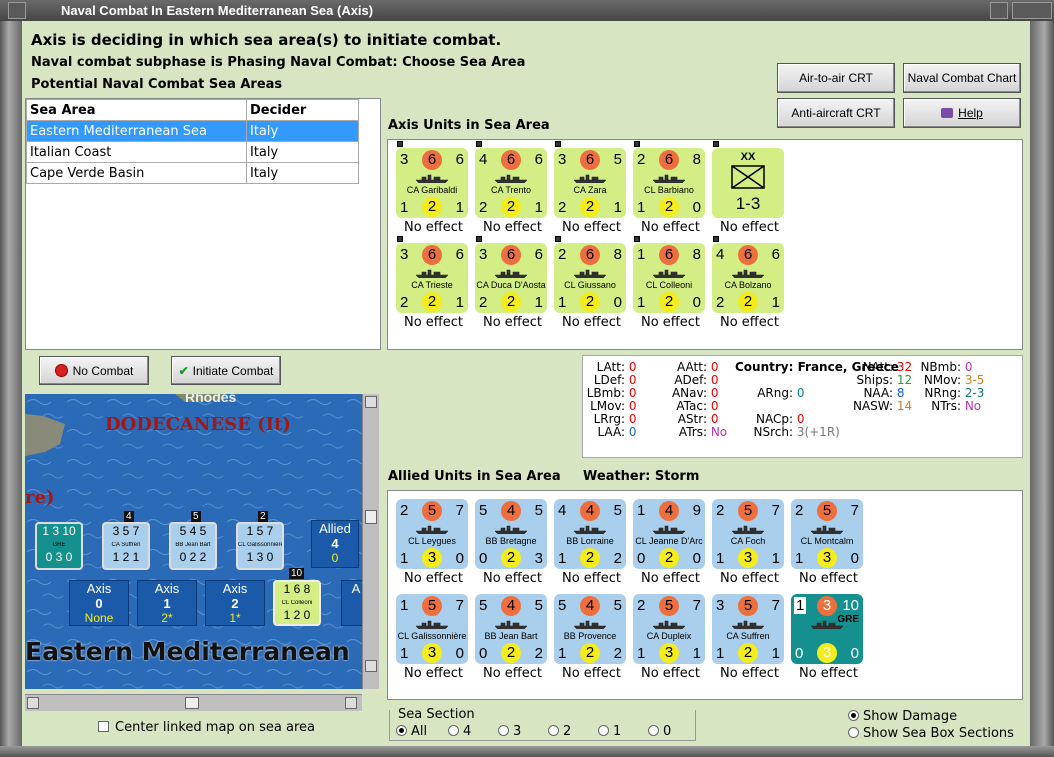 The image size is (1054, 757). I want to click on range-value: 3, so click(748, 558).